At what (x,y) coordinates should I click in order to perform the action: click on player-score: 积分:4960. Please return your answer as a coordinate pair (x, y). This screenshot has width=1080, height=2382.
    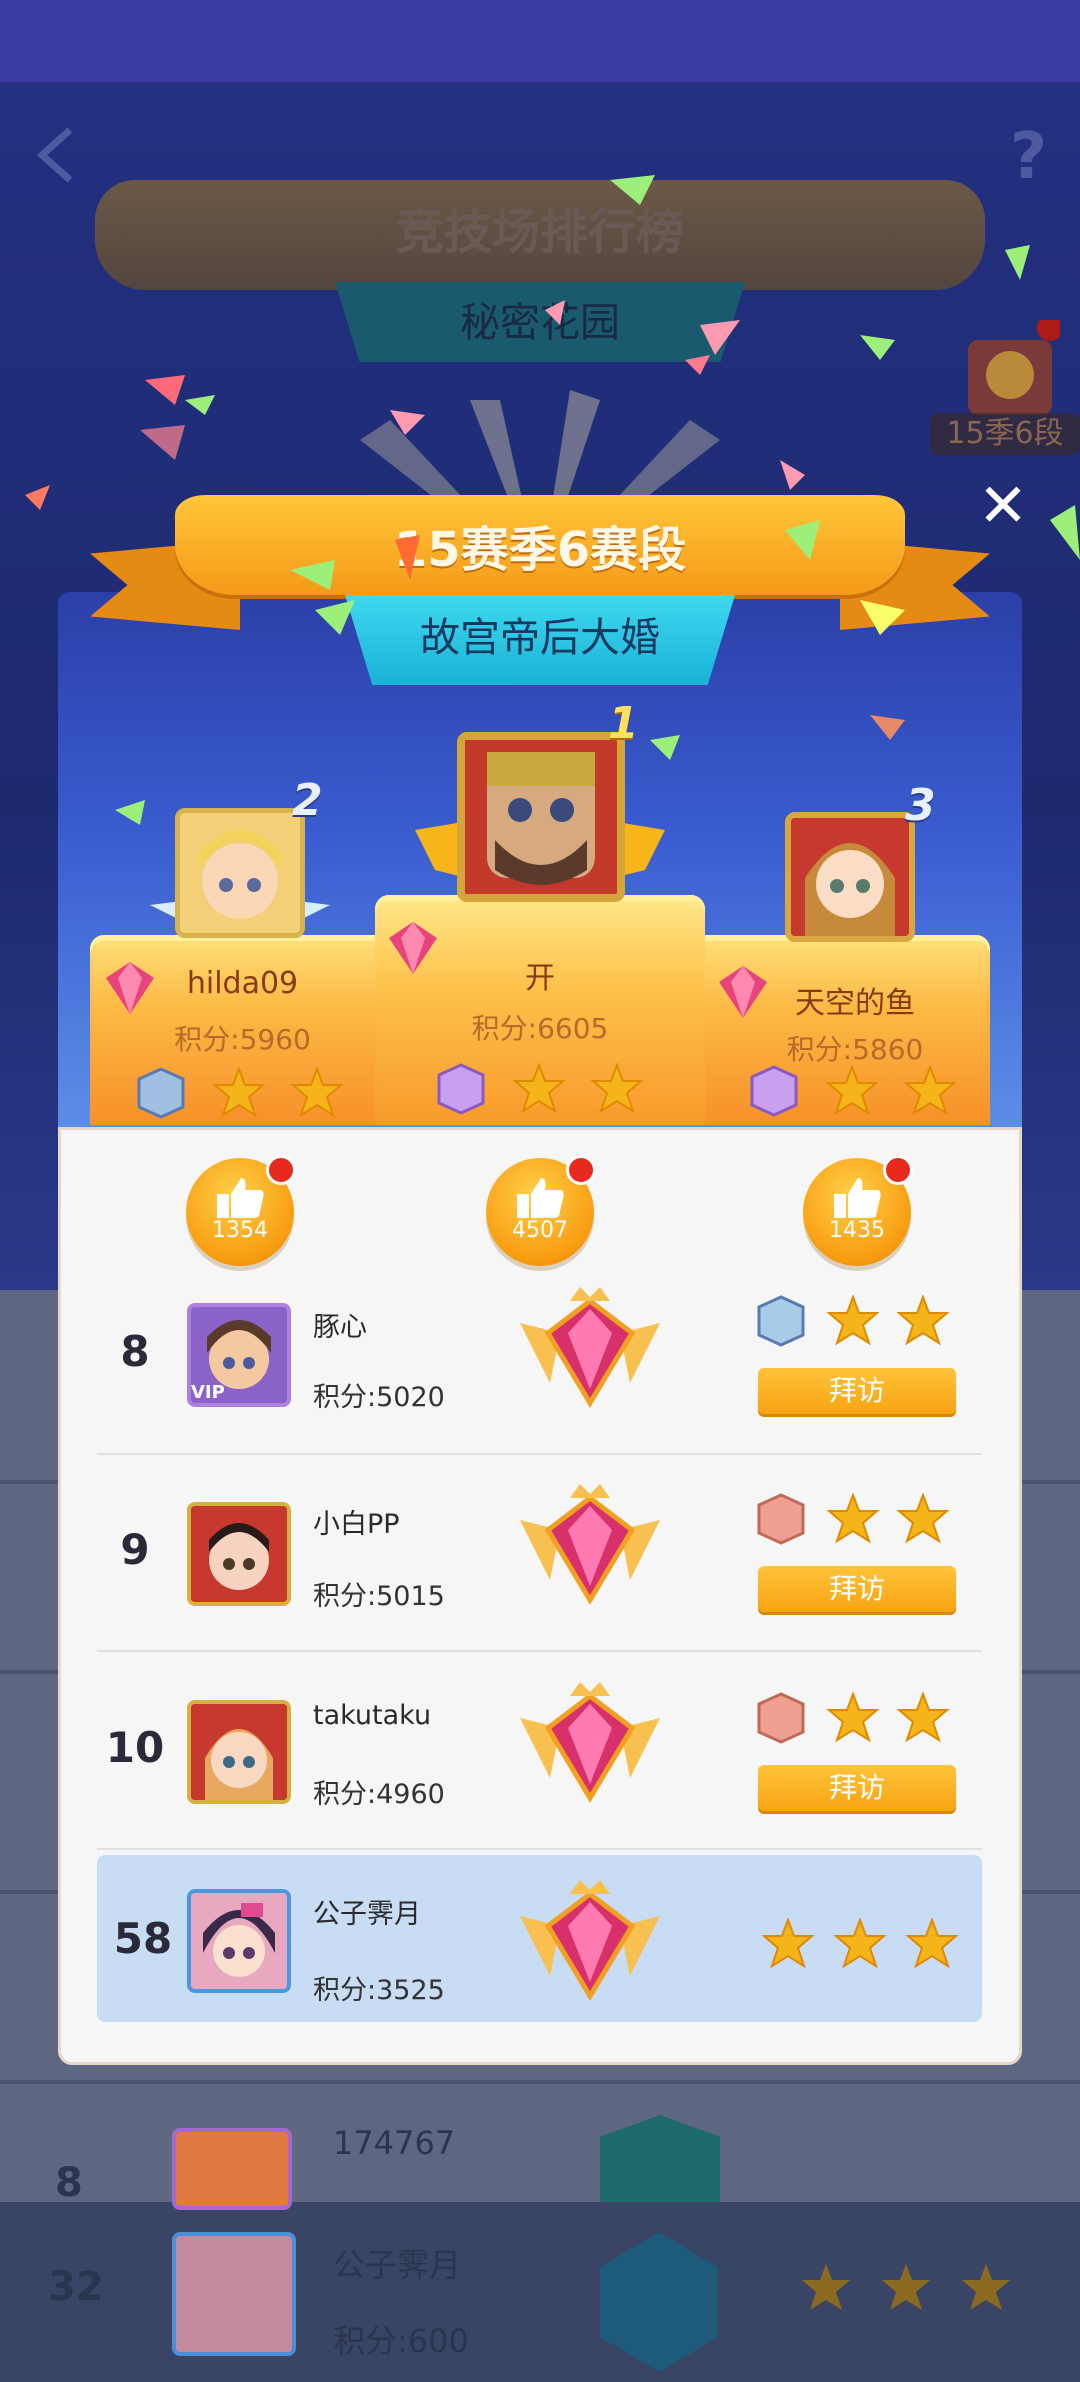
    Looking at the image, I should click on (379, 1794).